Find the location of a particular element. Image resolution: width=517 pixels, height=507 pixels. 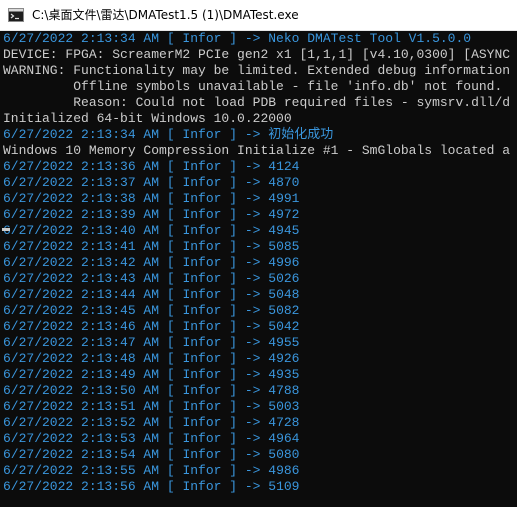

log-entry: 6/27/2022 2:13:38 AM [ Infor ] -> 4991 is located at coordinates (151, 198).